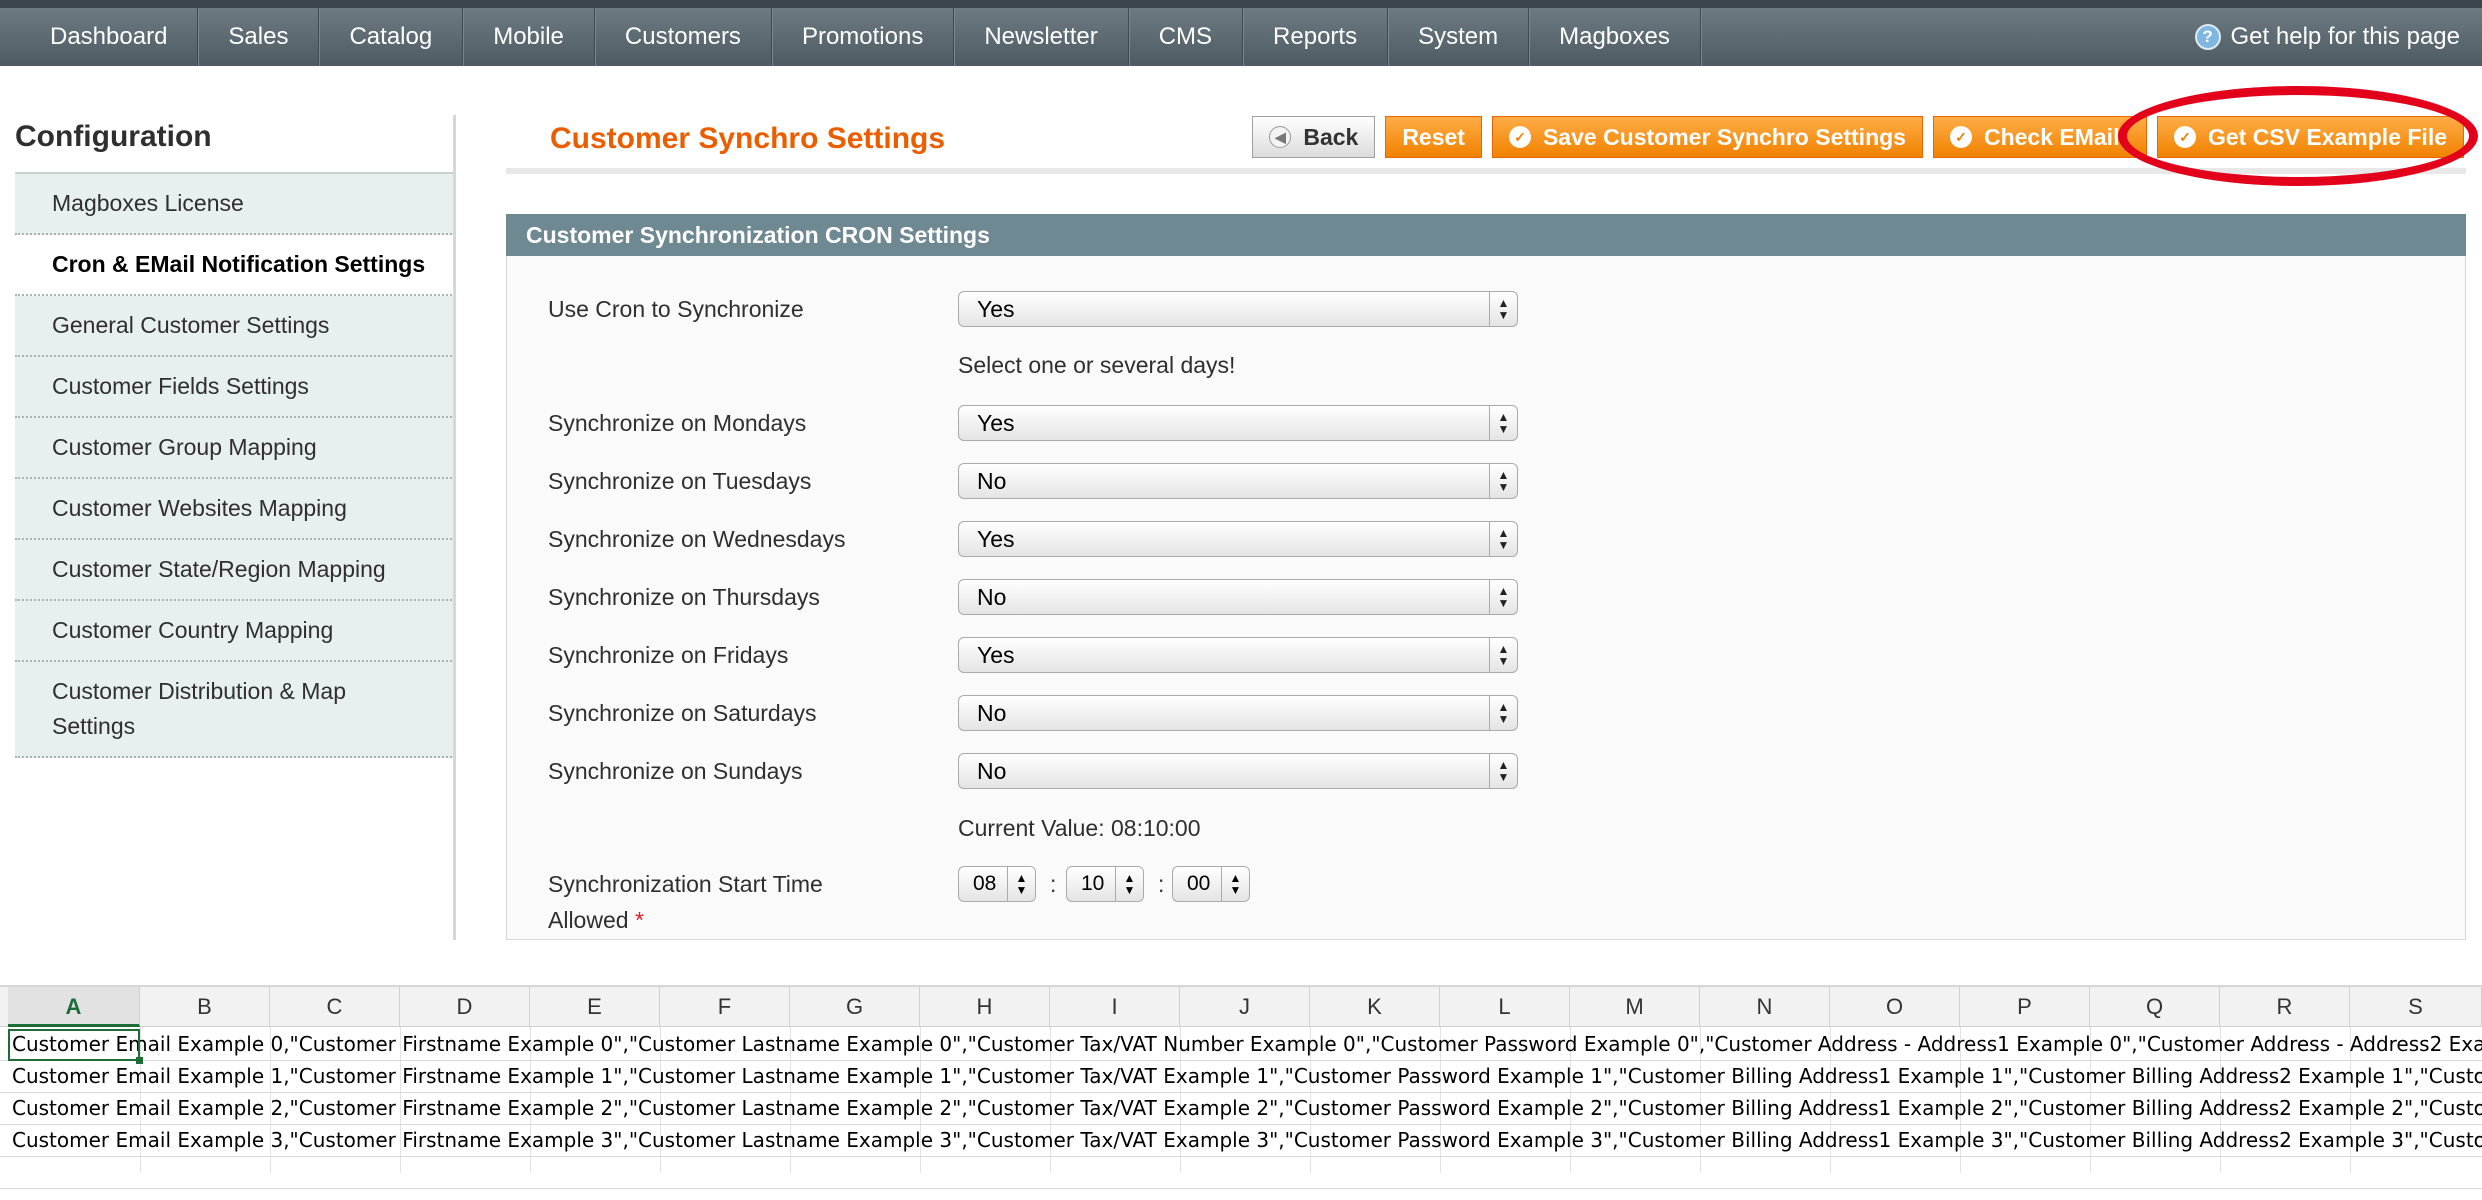  Describe the element at coordinates (74, 1007) in the screenshot. I see `column-header-a: A` at that location.